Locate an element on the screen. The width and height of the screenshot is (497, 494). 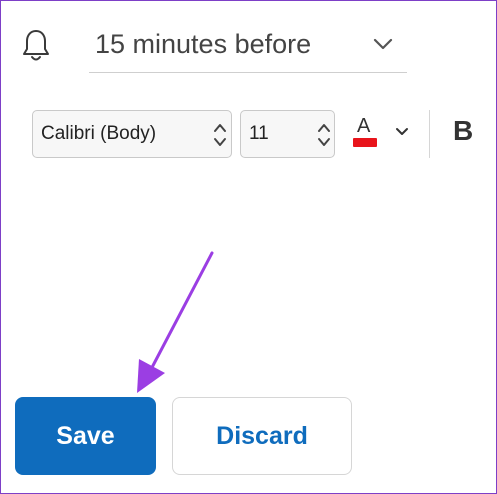
annotation-arrow-icon is located at coordinates (175, 322).